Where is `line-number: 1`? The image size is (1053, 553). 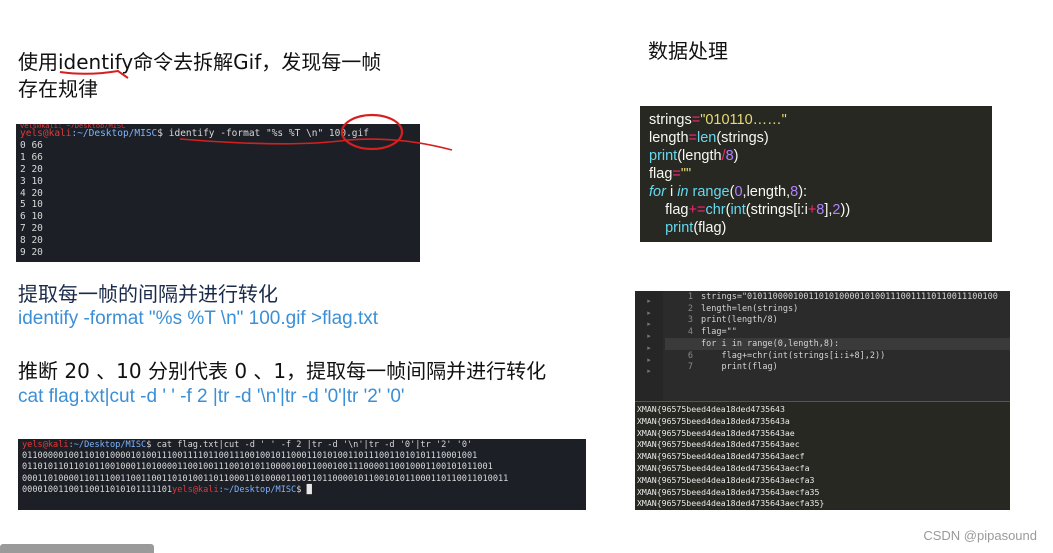 line-number: 1 is located at coordinates (690, 297).